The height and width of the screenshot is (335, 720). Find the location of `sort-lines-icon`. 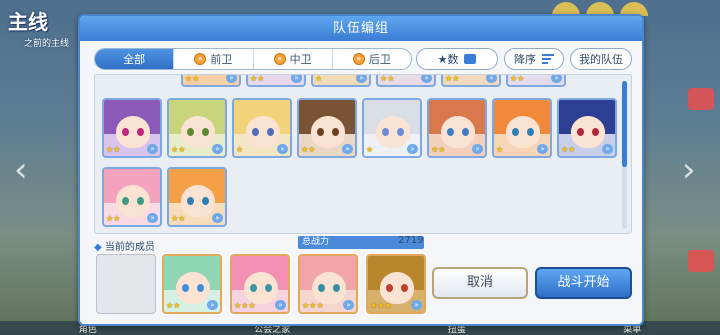

sort-lines-icon is located at coordinates (548, 59).